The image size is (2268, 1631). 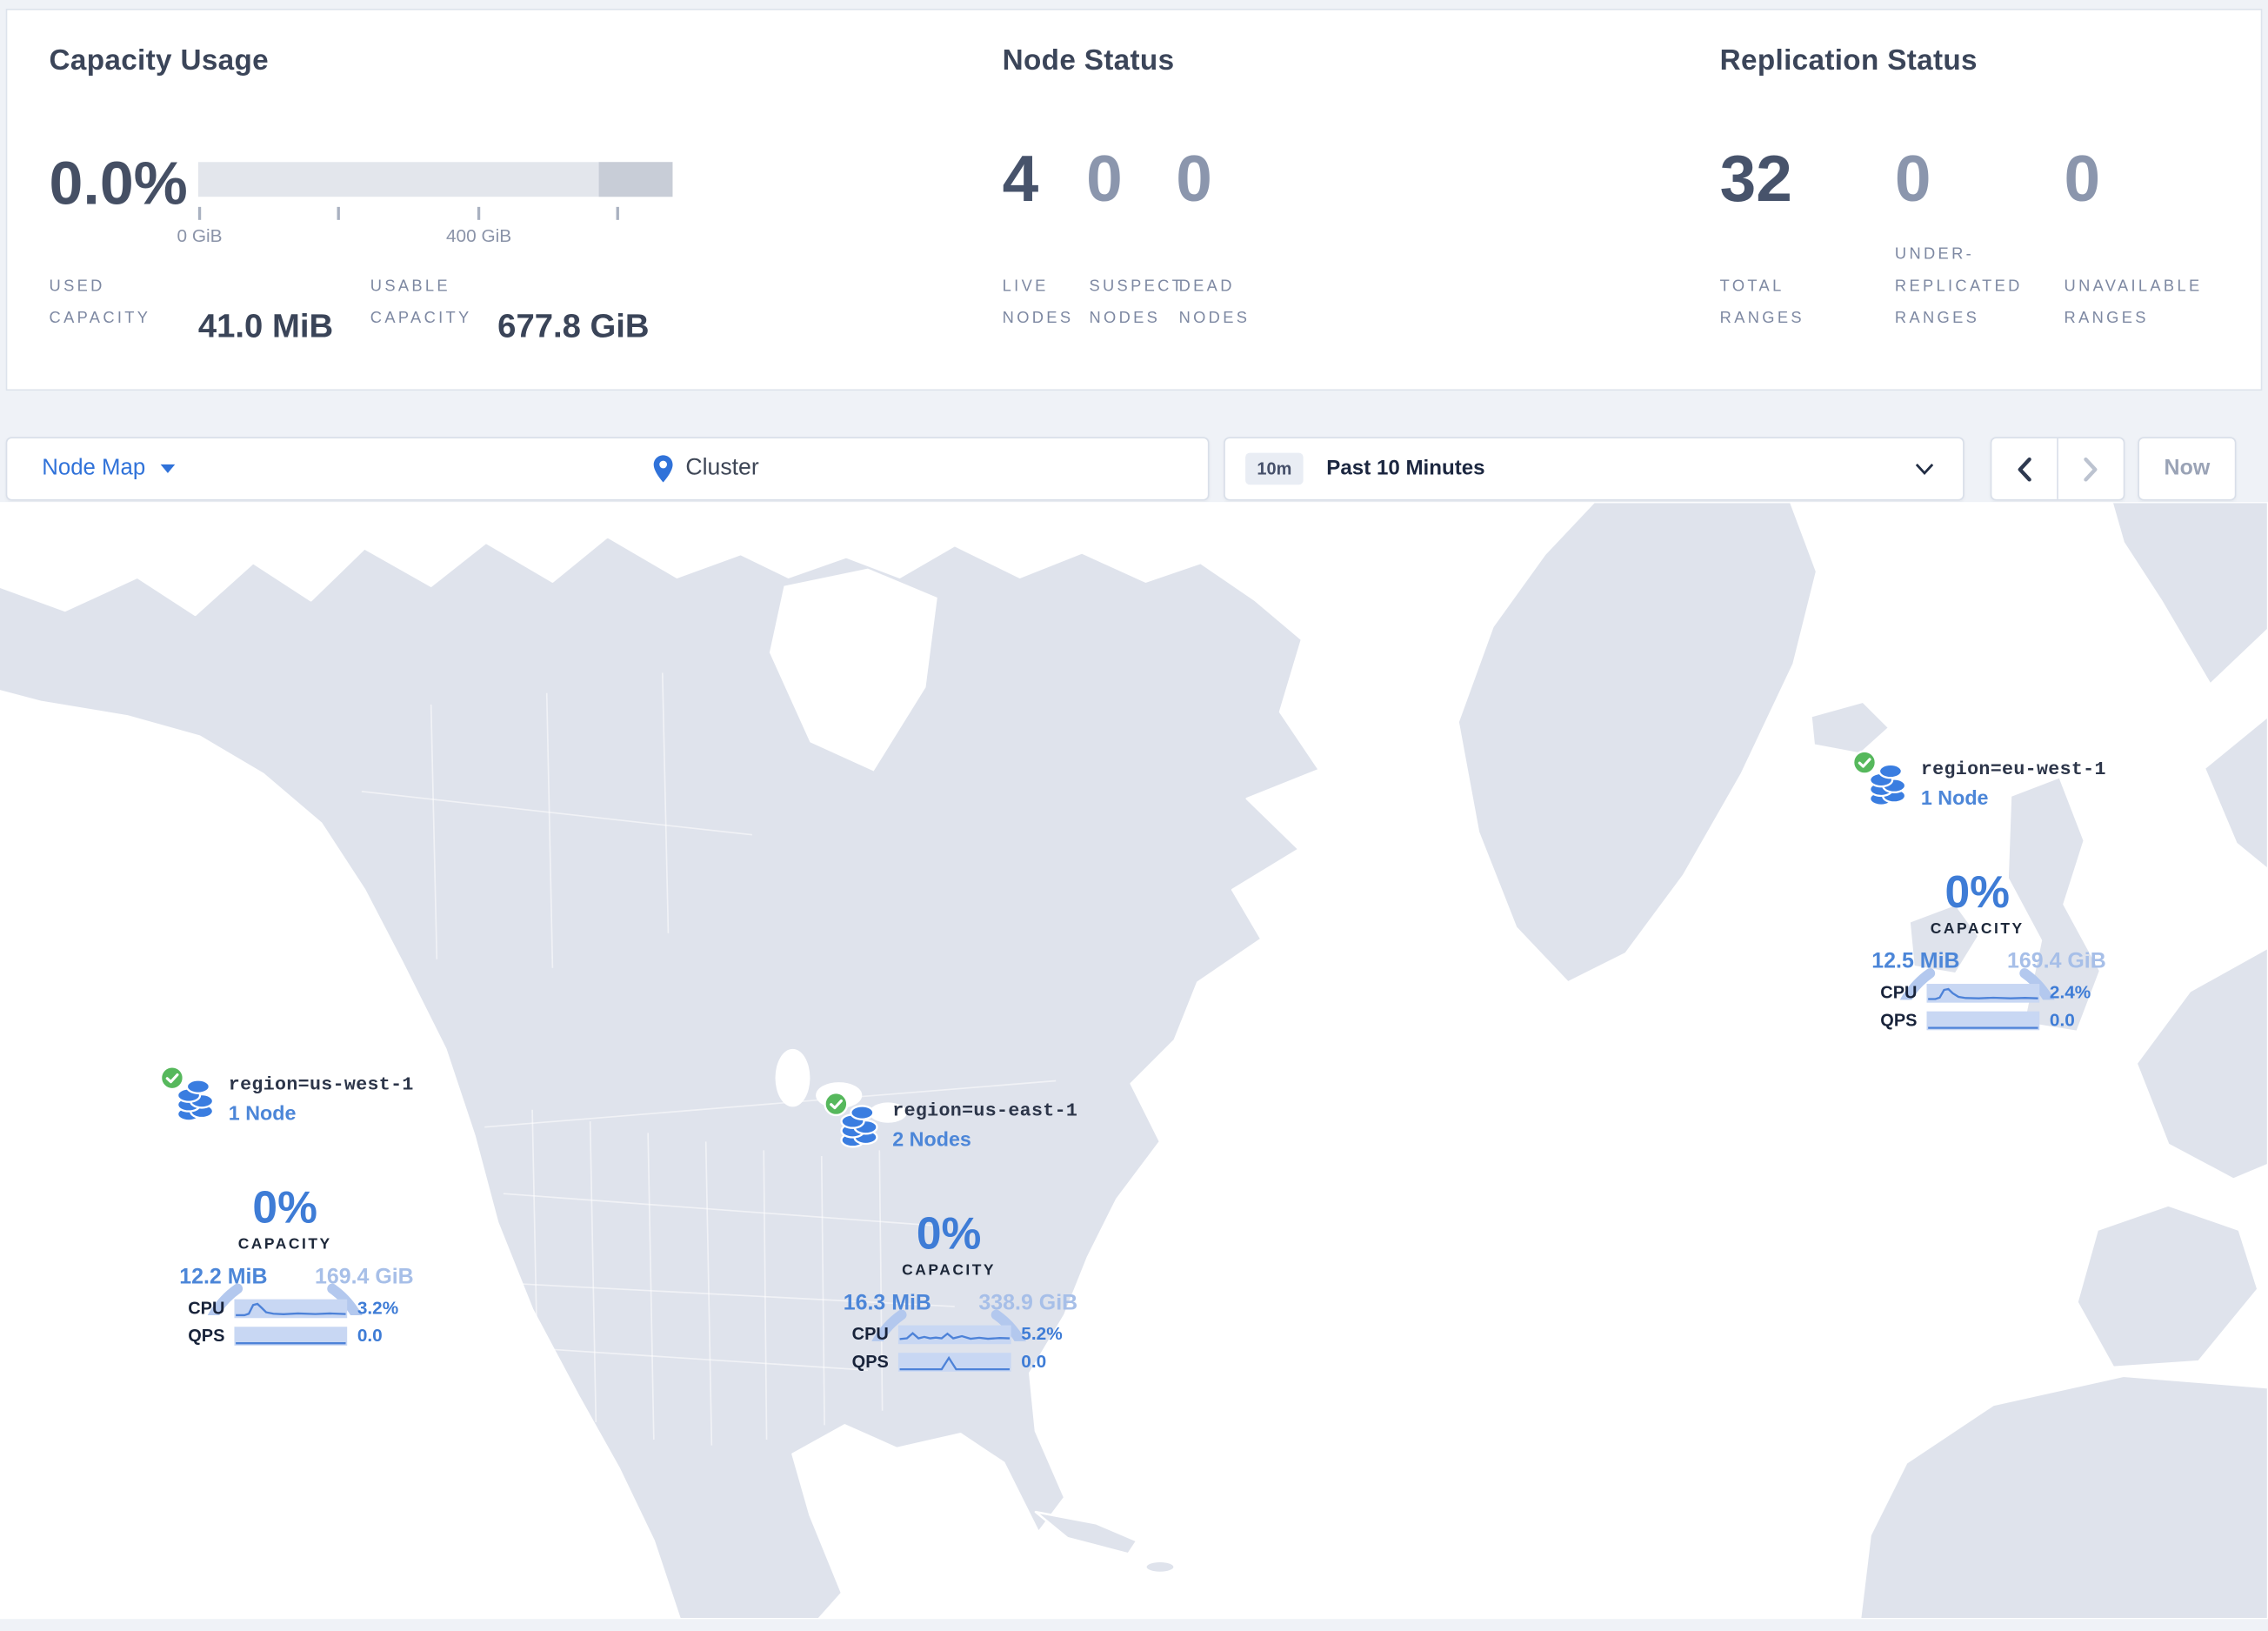 I want to click on node-status-title: Node Status, so click(x=1088, y=60).